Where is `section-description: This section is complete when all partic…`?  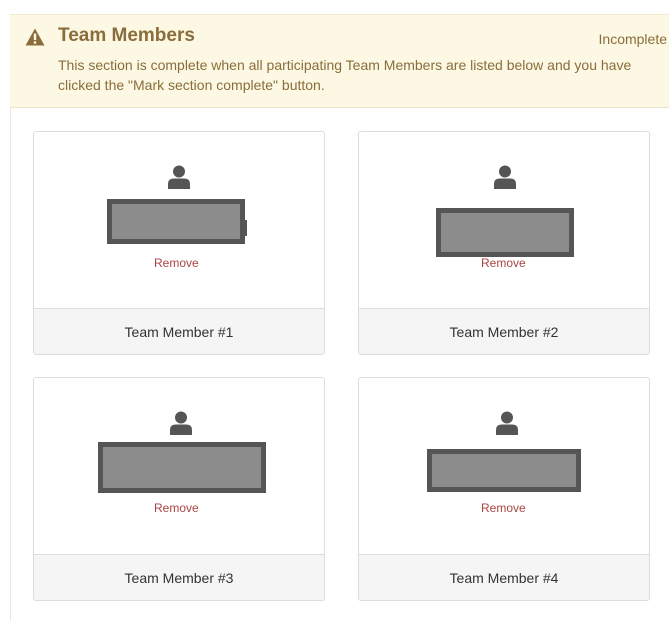
section-description: This section is complete when all partic… is located at coordinates (345, 75).